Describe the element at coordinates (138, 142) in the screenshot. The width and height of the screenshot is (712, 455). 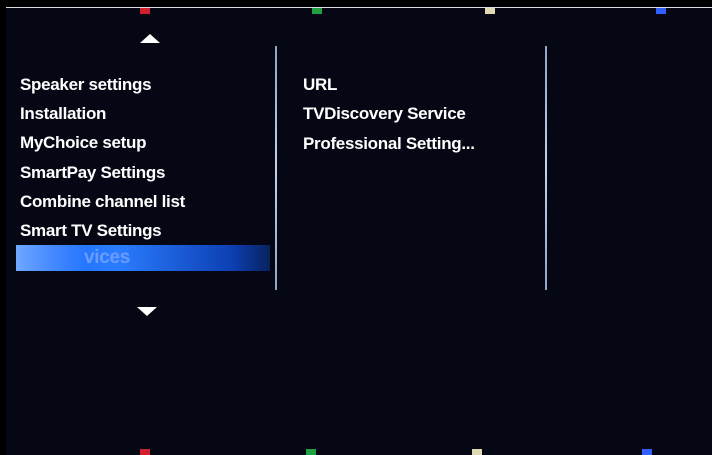
I see `menu-item-mychoice-setup: MyChoice setup` at that location.